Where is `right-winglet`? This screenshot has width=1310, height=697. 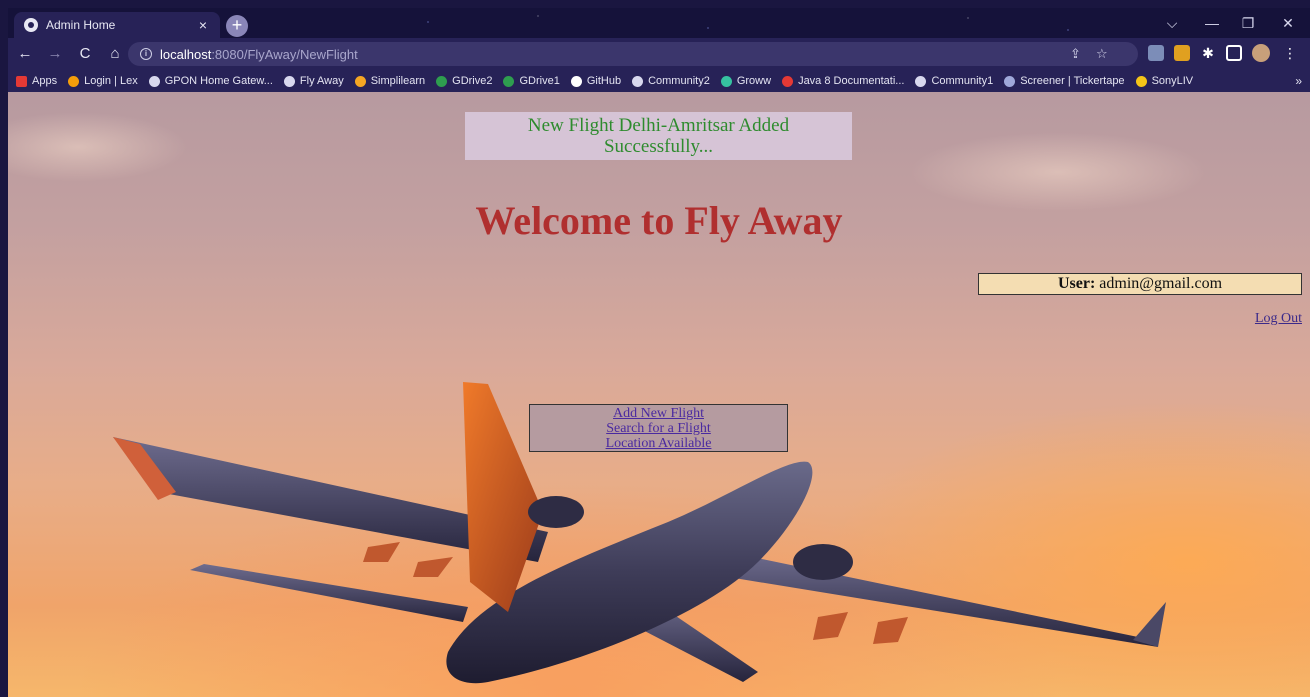 right-winglet is located at coordinates (1149, 624).